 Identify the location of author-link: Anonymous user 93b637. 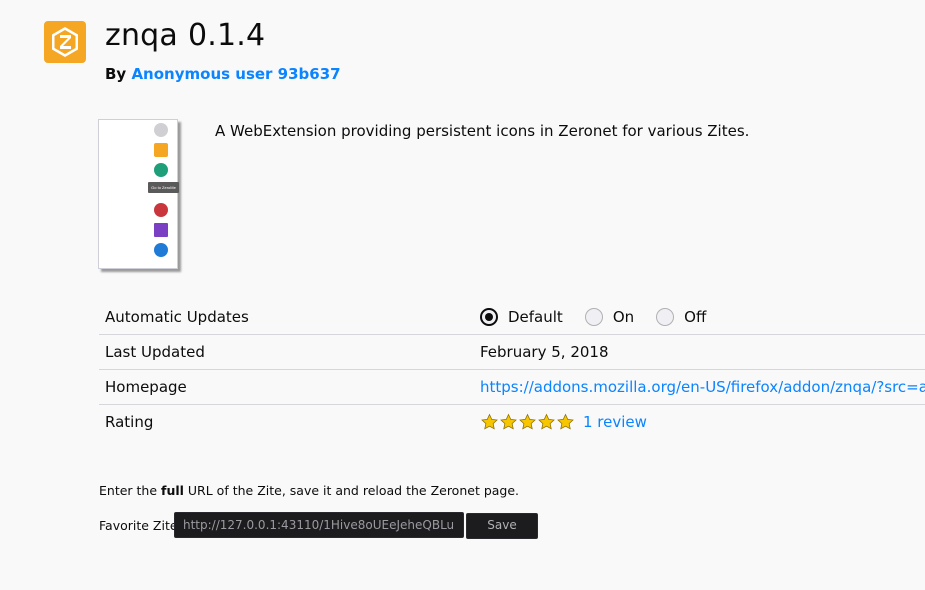
(235, 74).